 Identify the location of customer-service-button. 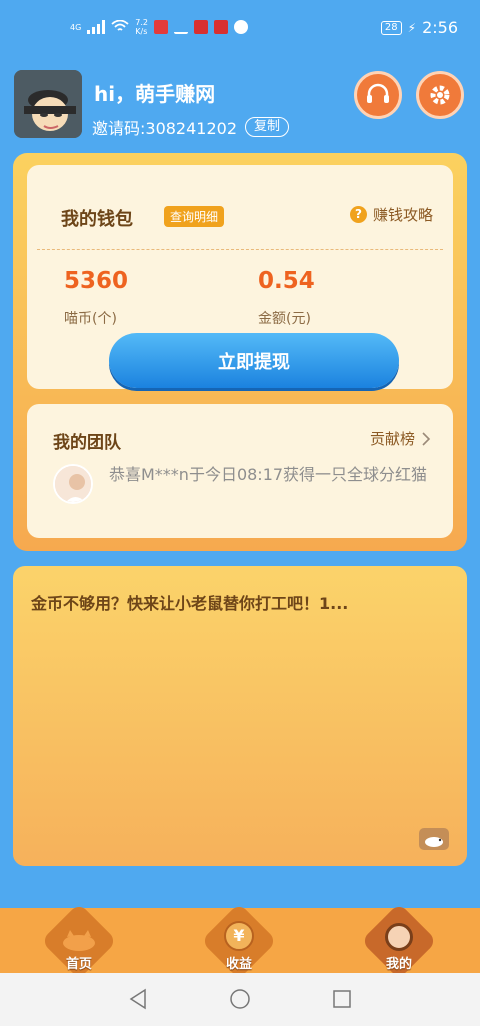
(378, 95).